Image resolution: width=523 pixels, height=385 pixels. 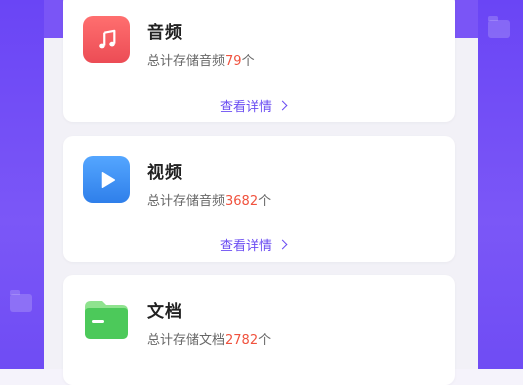 What do you see at coordinates (186, 340) in the screenshot?
I see `desc-prefix: 总计存储文档` at bounding box center [186, 340].